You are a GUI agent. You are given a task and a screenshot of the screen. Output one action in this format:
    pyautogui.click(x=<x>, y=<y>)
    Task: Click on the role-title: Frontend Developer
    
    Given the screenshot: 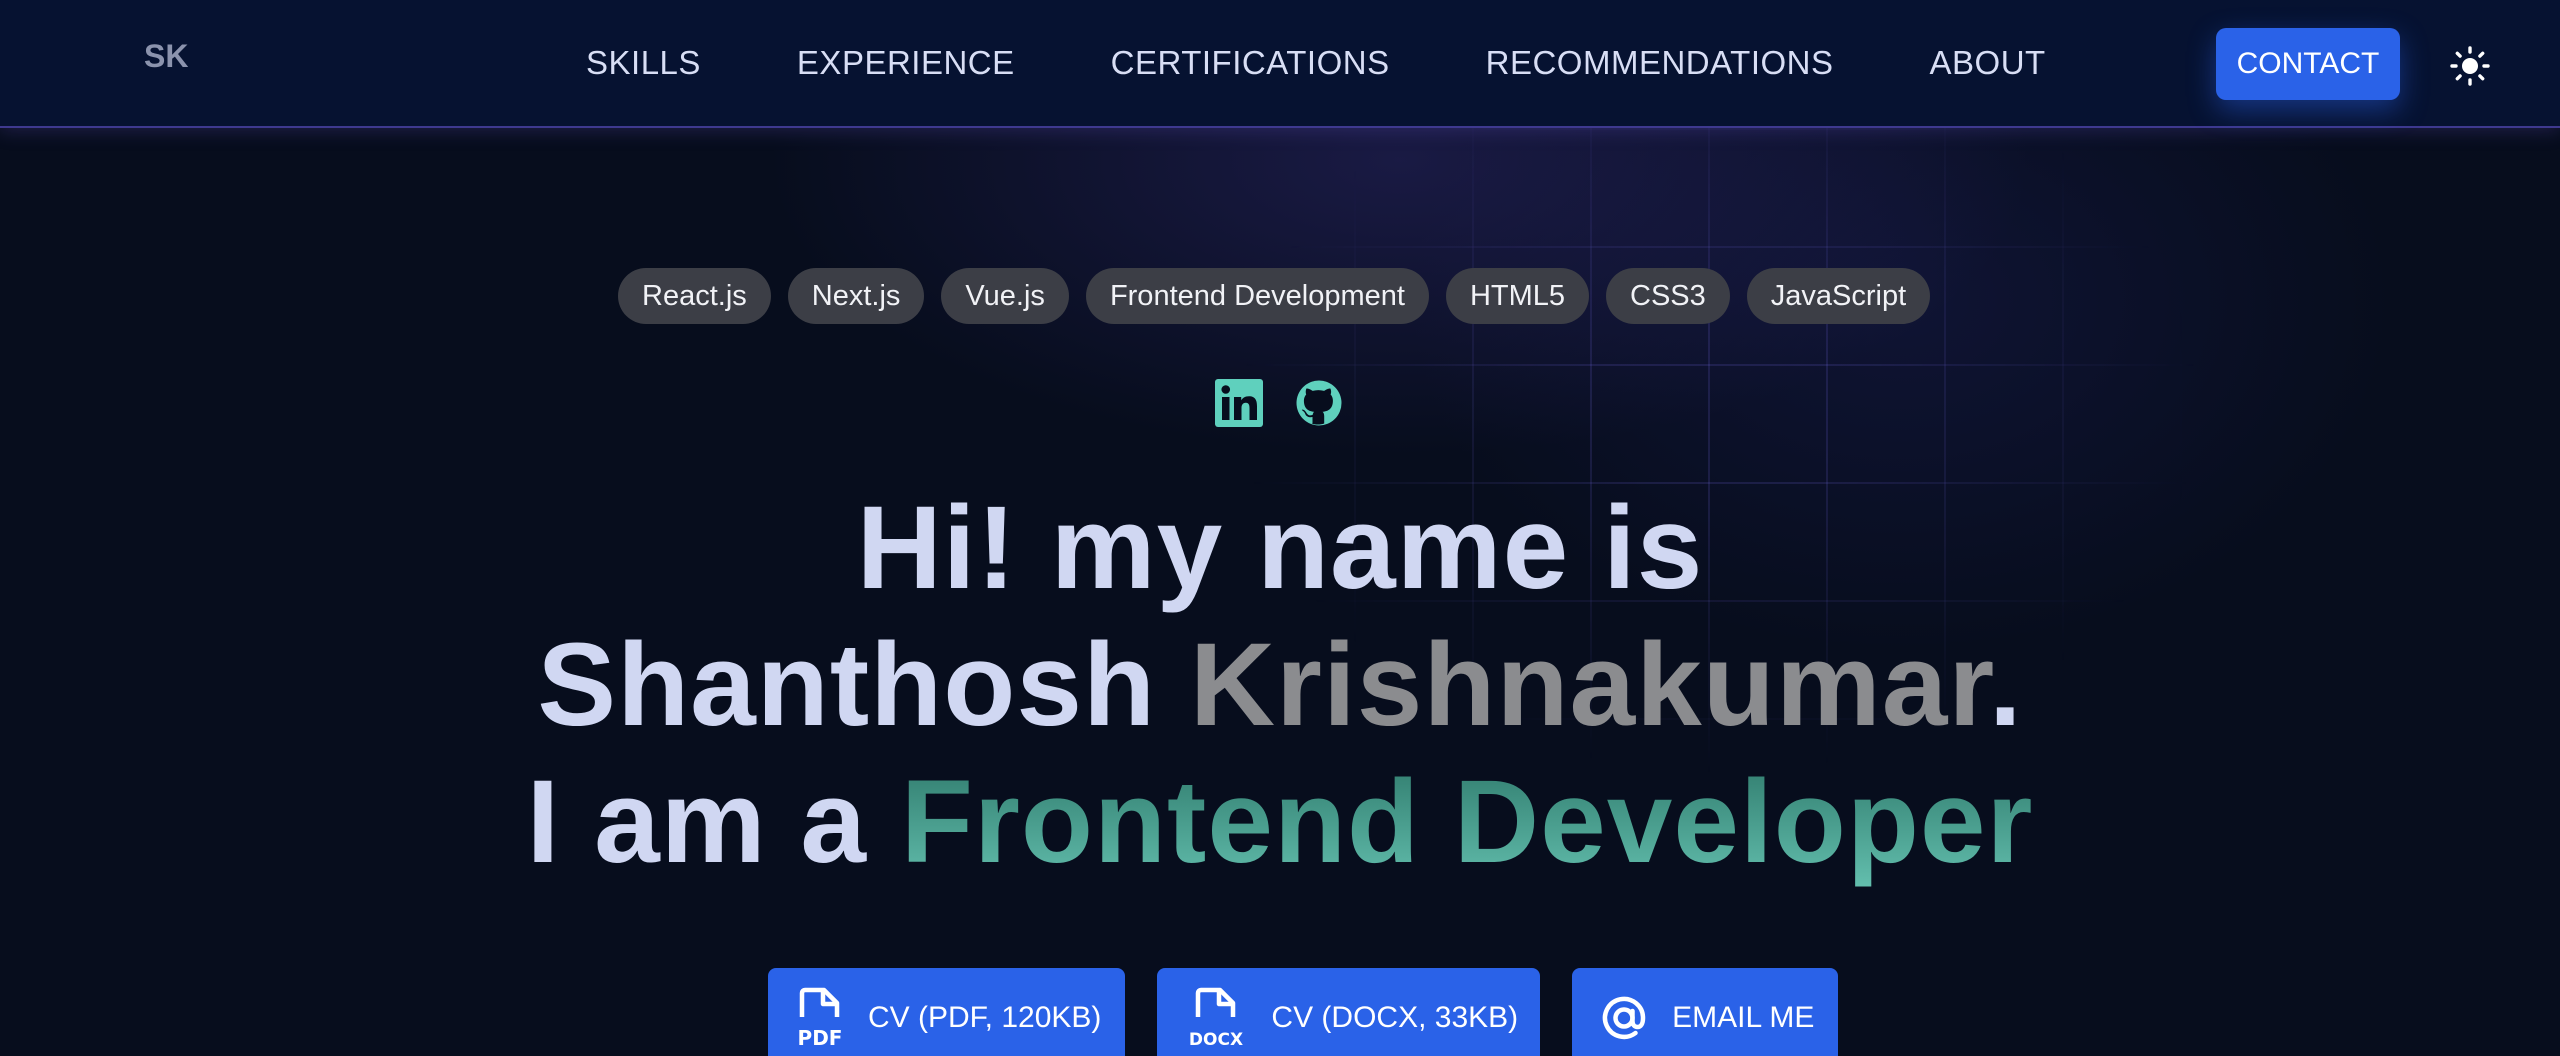 What is the action you would take?
    pyautogui.click(x=1467, y=822)
    